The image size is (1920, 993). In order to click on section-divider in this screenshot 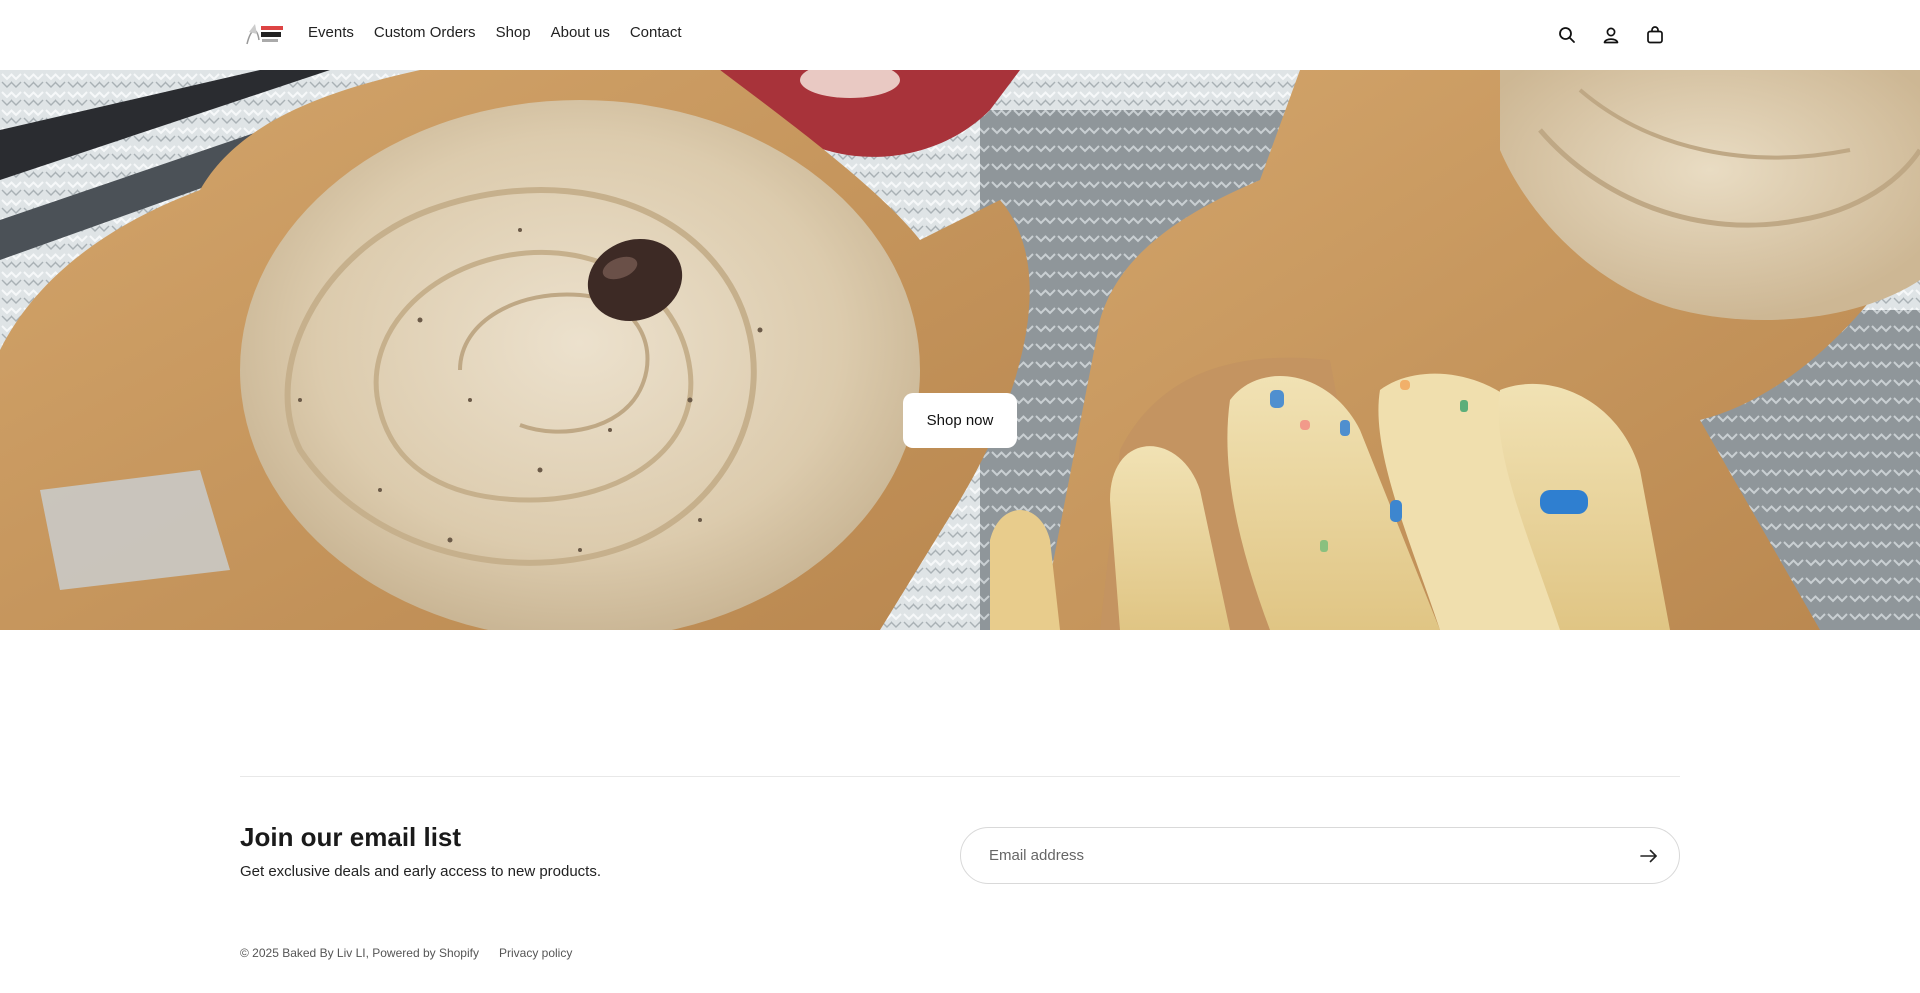, I will do `click(960, 776)`.